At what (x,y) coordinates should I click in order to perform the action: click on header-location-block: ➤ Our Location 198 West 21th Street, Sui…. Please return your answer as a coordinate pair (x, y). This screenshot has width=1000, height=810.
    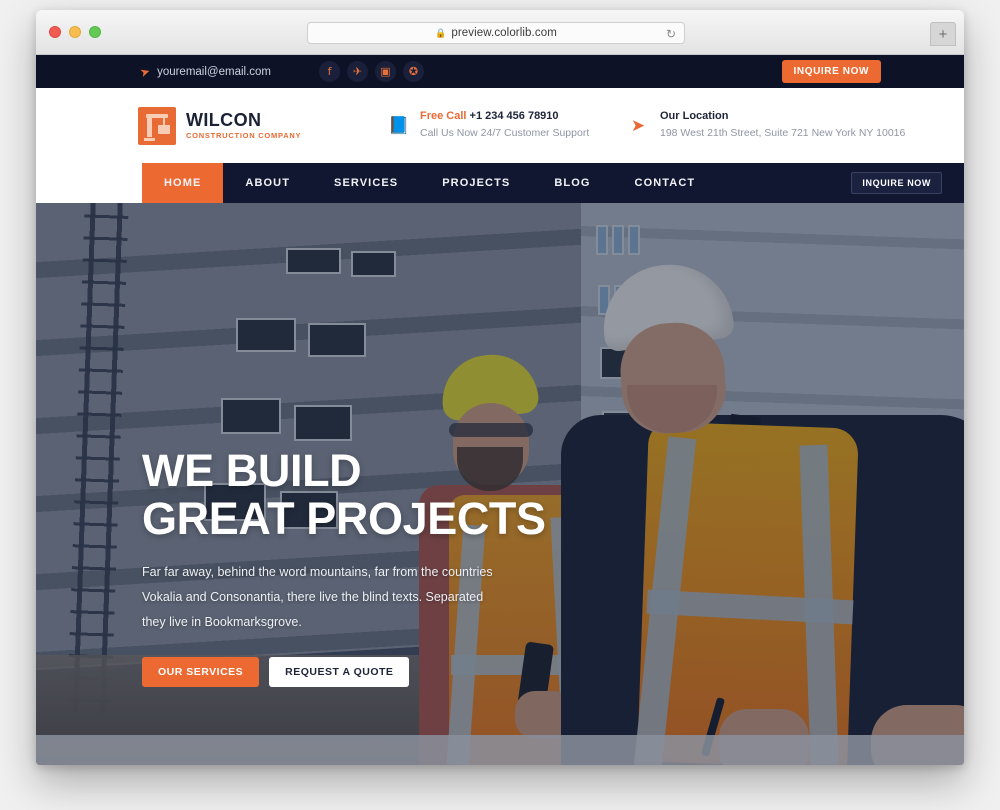
    Looking at the image, I should click on (766, 125).